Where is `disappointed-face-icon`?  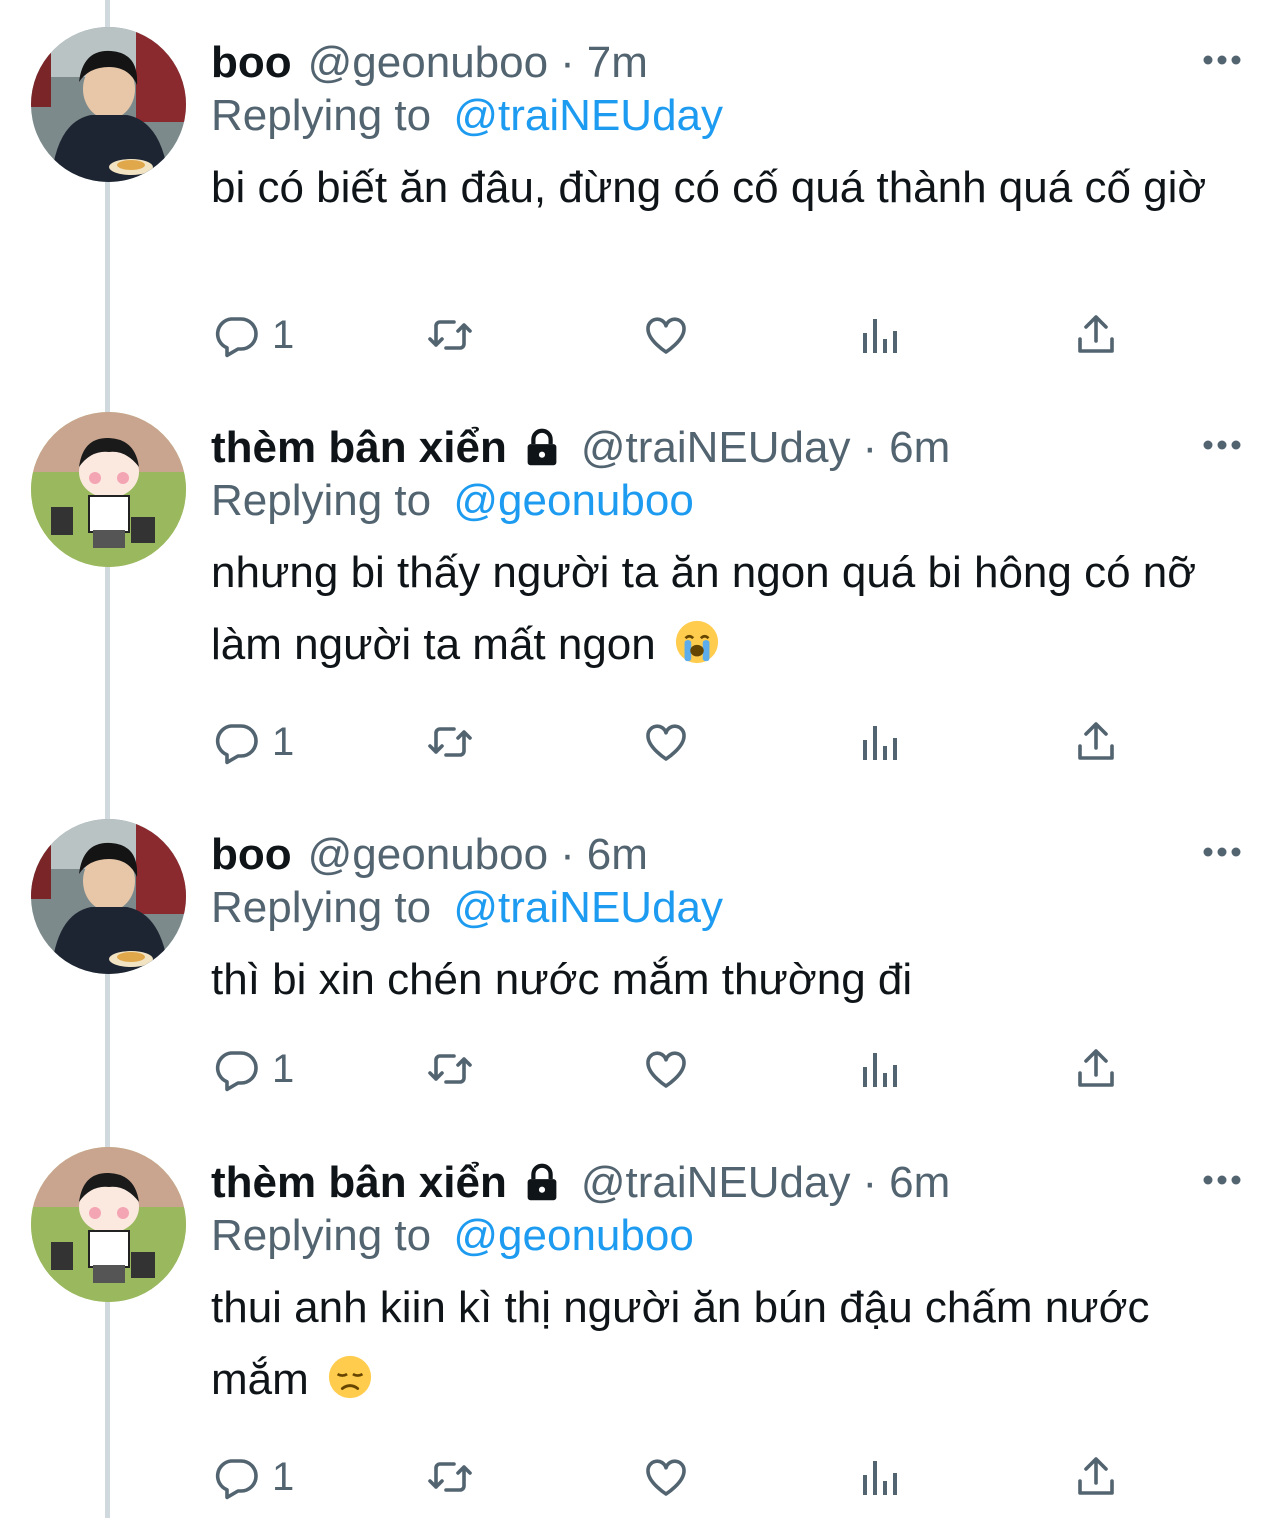
disappointed-face-icon is located at coordinates (350, 1377).